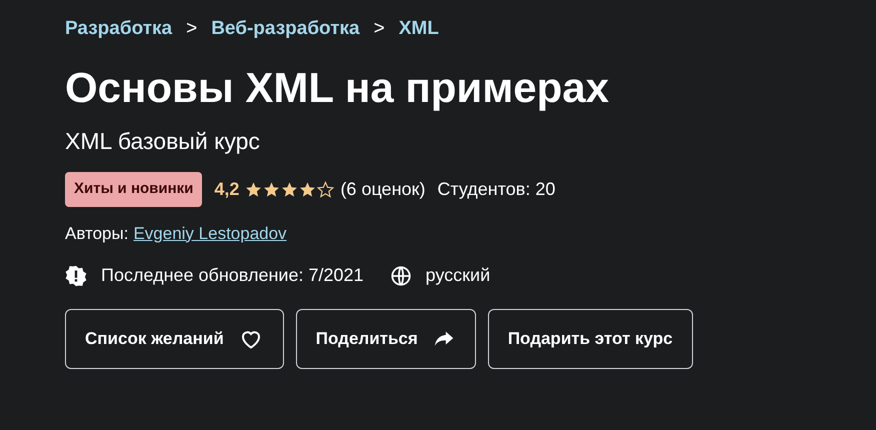 This screenshot has height=430, width=876. Describe the element at coordinates (174, 339) in the screenshot. I see `action-button: Список желаний` at that location.